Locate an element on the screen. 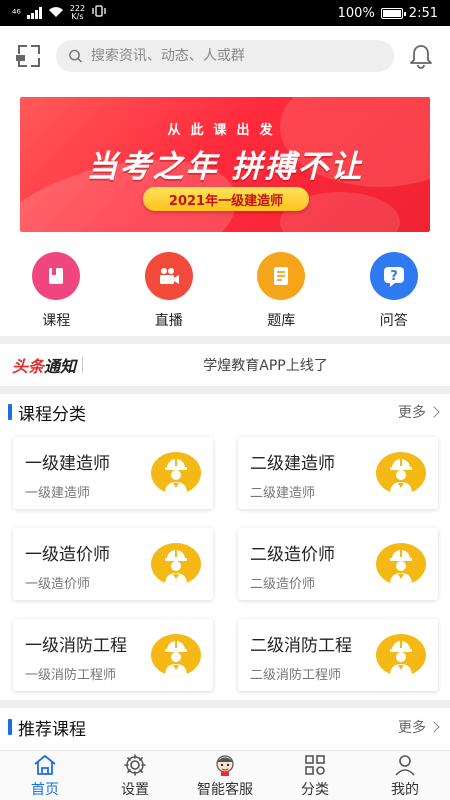 The width and height of the screenshot is (450, 800). course-subtitle: 一级消防工程师 is located at coordinates (71, 675).